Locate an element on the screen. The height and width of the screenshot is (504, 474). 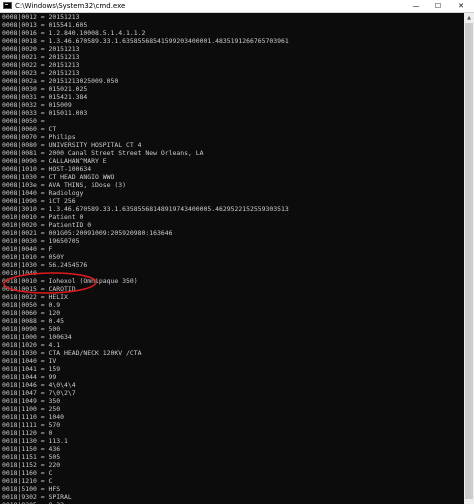
console-line: 0018|1130 = 113.1 is located at coordinates (35, 441).